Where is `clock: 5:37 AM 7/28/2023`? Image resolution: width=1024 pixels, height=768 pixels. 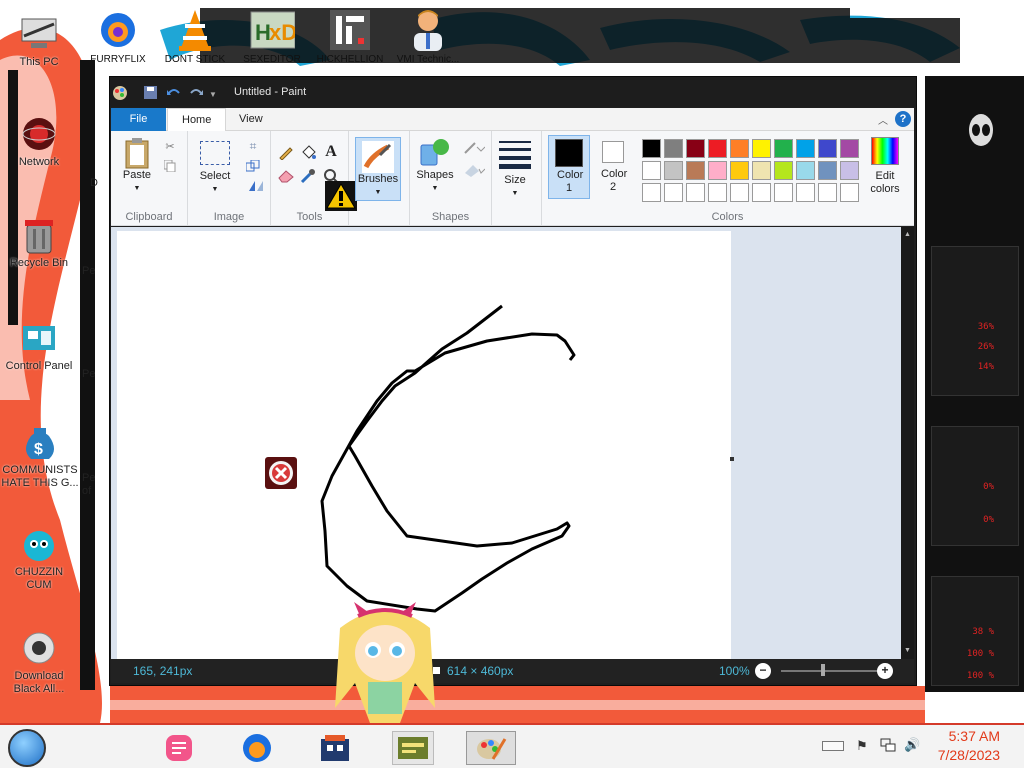
clock: 5:37 AM 7/28/2023 is located at coordinates (969, 746).